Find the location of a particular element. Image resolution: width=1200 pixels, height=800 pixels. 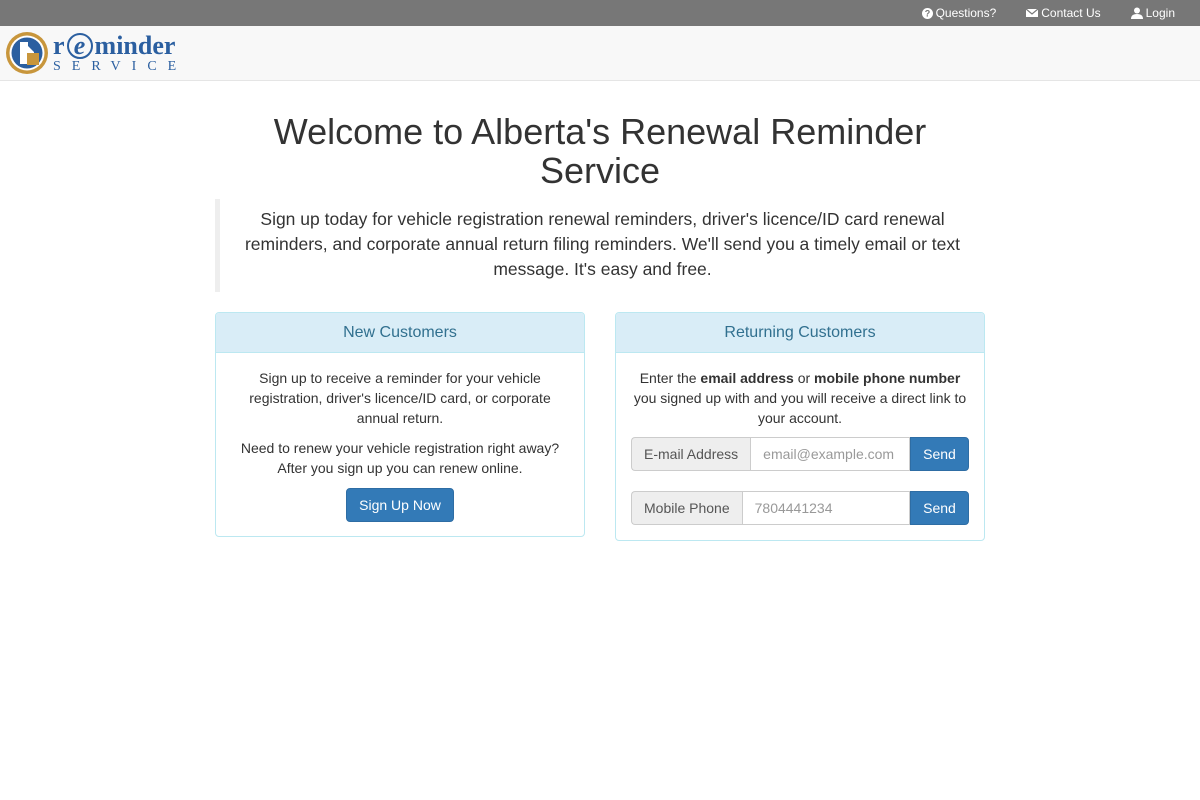

alberta-emblem-icon is located at coordinates (27, 53).